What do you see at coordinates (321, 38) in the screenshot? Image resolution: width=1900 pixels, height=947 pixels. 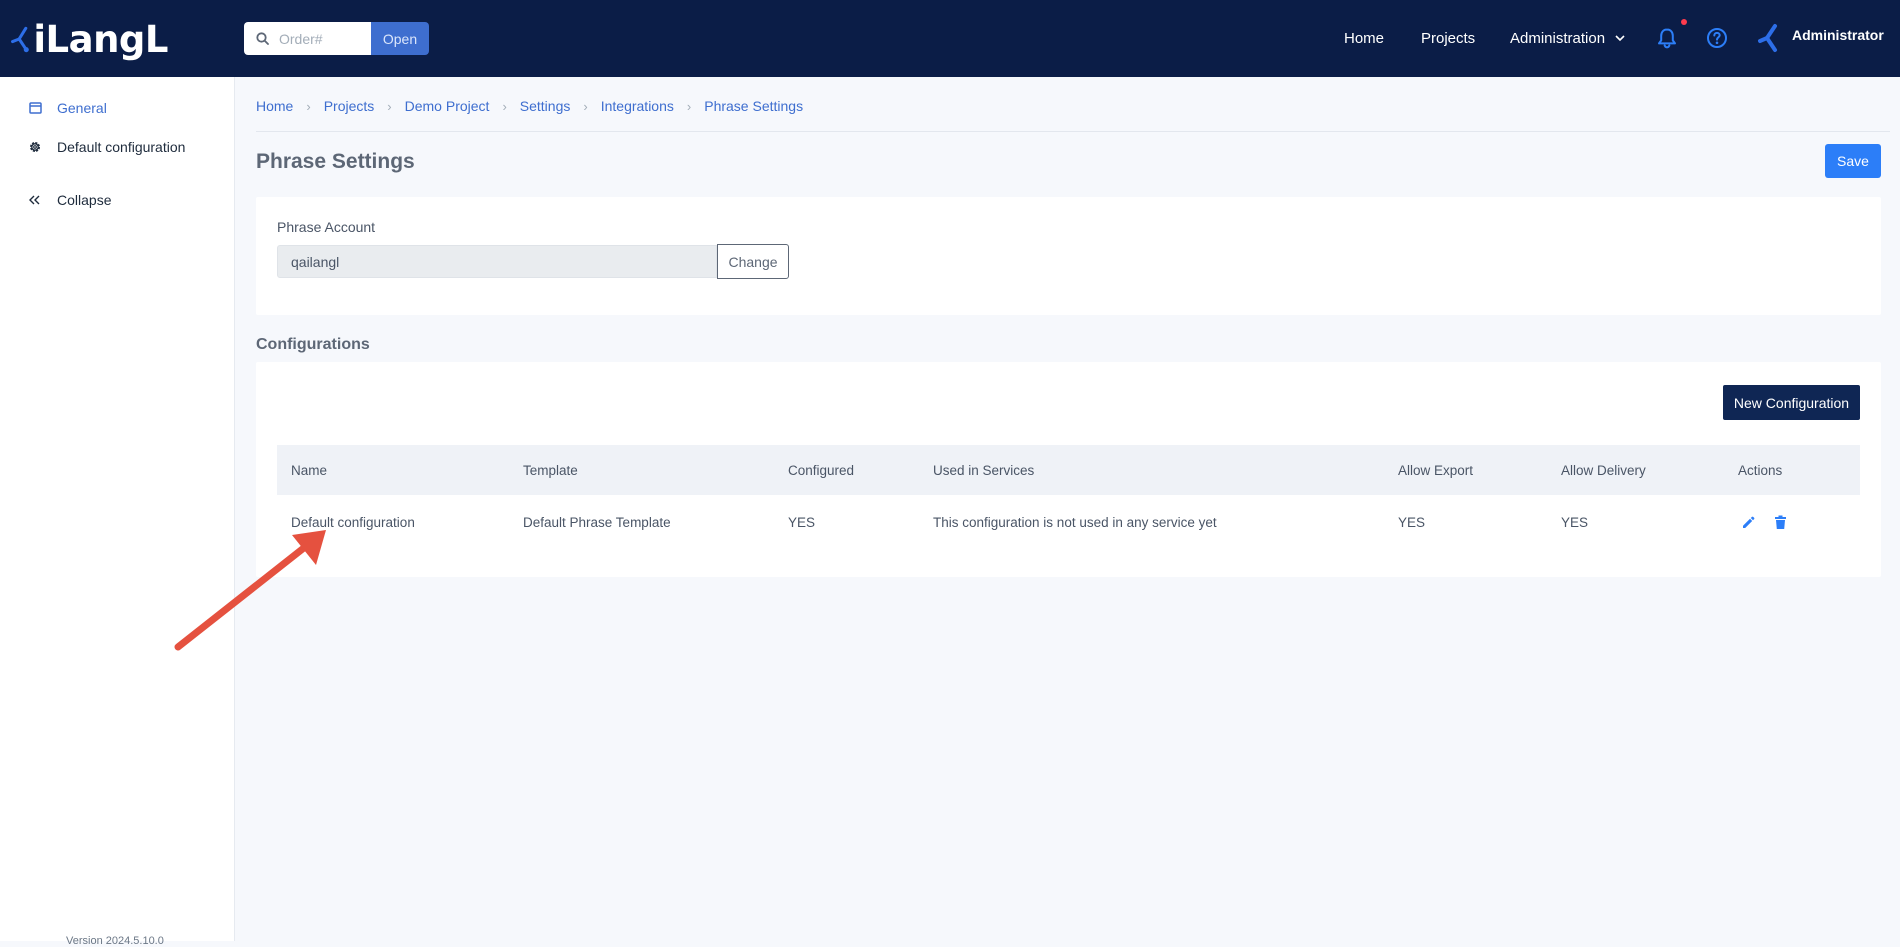 I see `order-search-input` at bounding box center [321, 38].